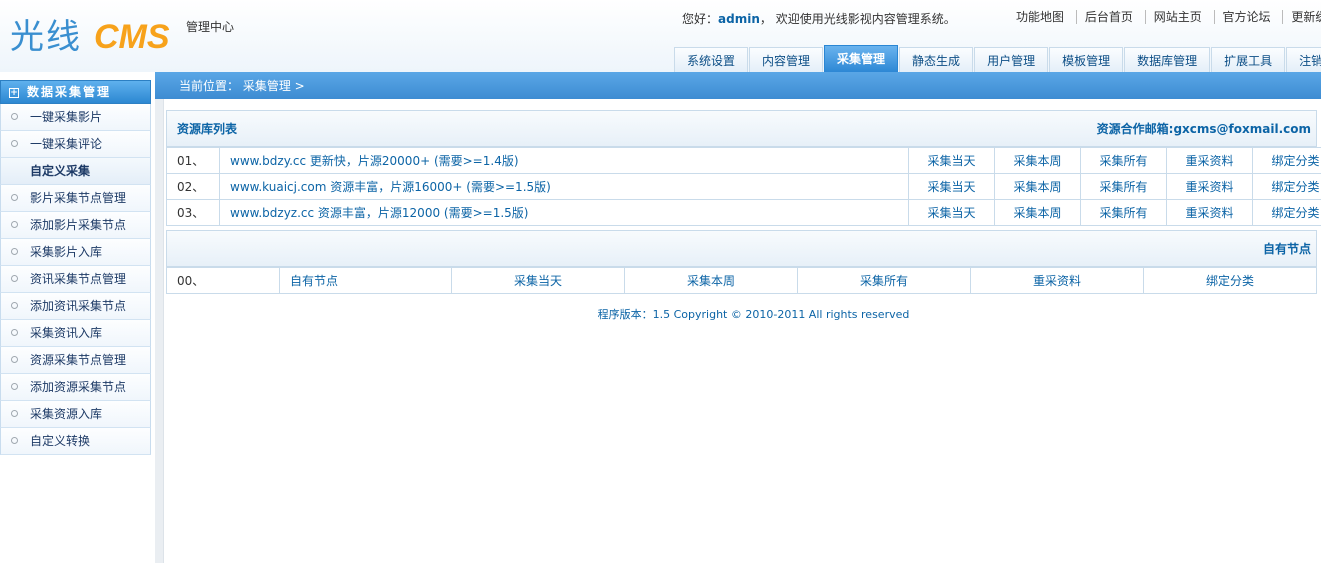 This screenshot has height=563, width=1321. I want to click on own-nodes-panel: 自有节点 00、 自有节点 采集当天 采集本周 采集所有 重采资料 绑定分类, so click(741, 262).